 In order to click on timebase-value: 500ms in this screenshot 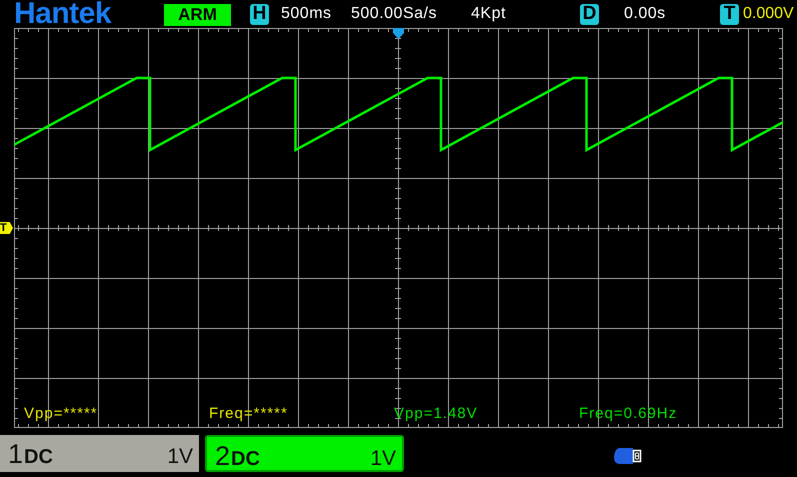, I will do `click(307, 14)`.